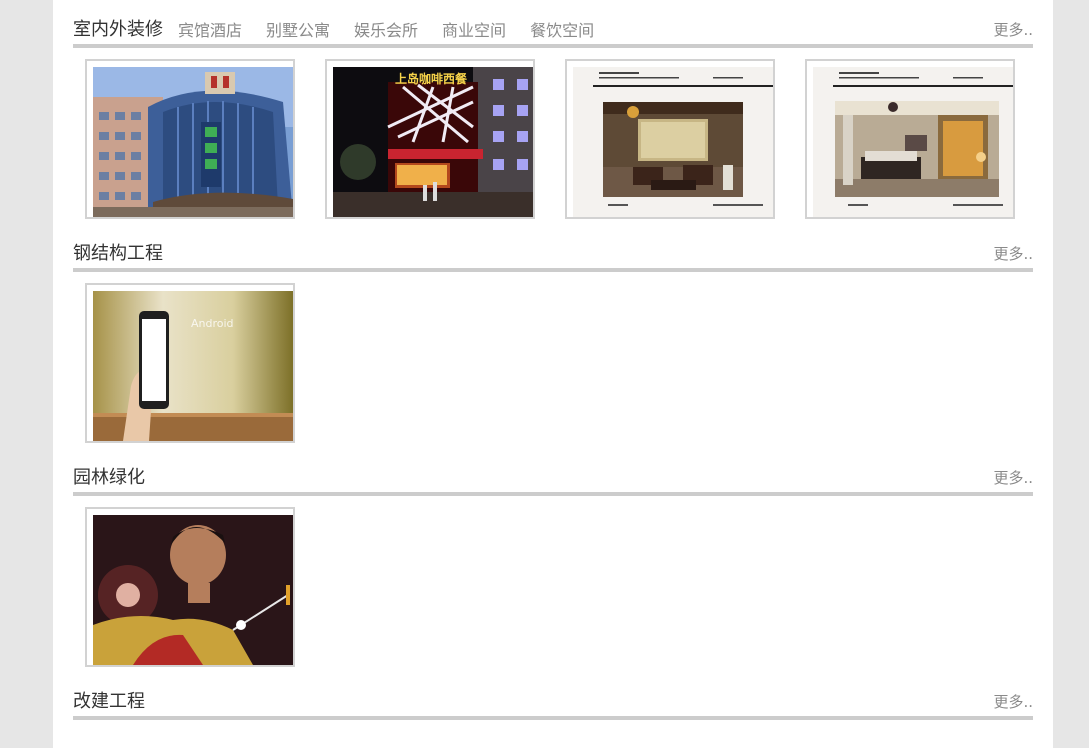 This screenshot has width=1089, height=748. I want to click on thumbnail-badminton-player, so click(190, 587).